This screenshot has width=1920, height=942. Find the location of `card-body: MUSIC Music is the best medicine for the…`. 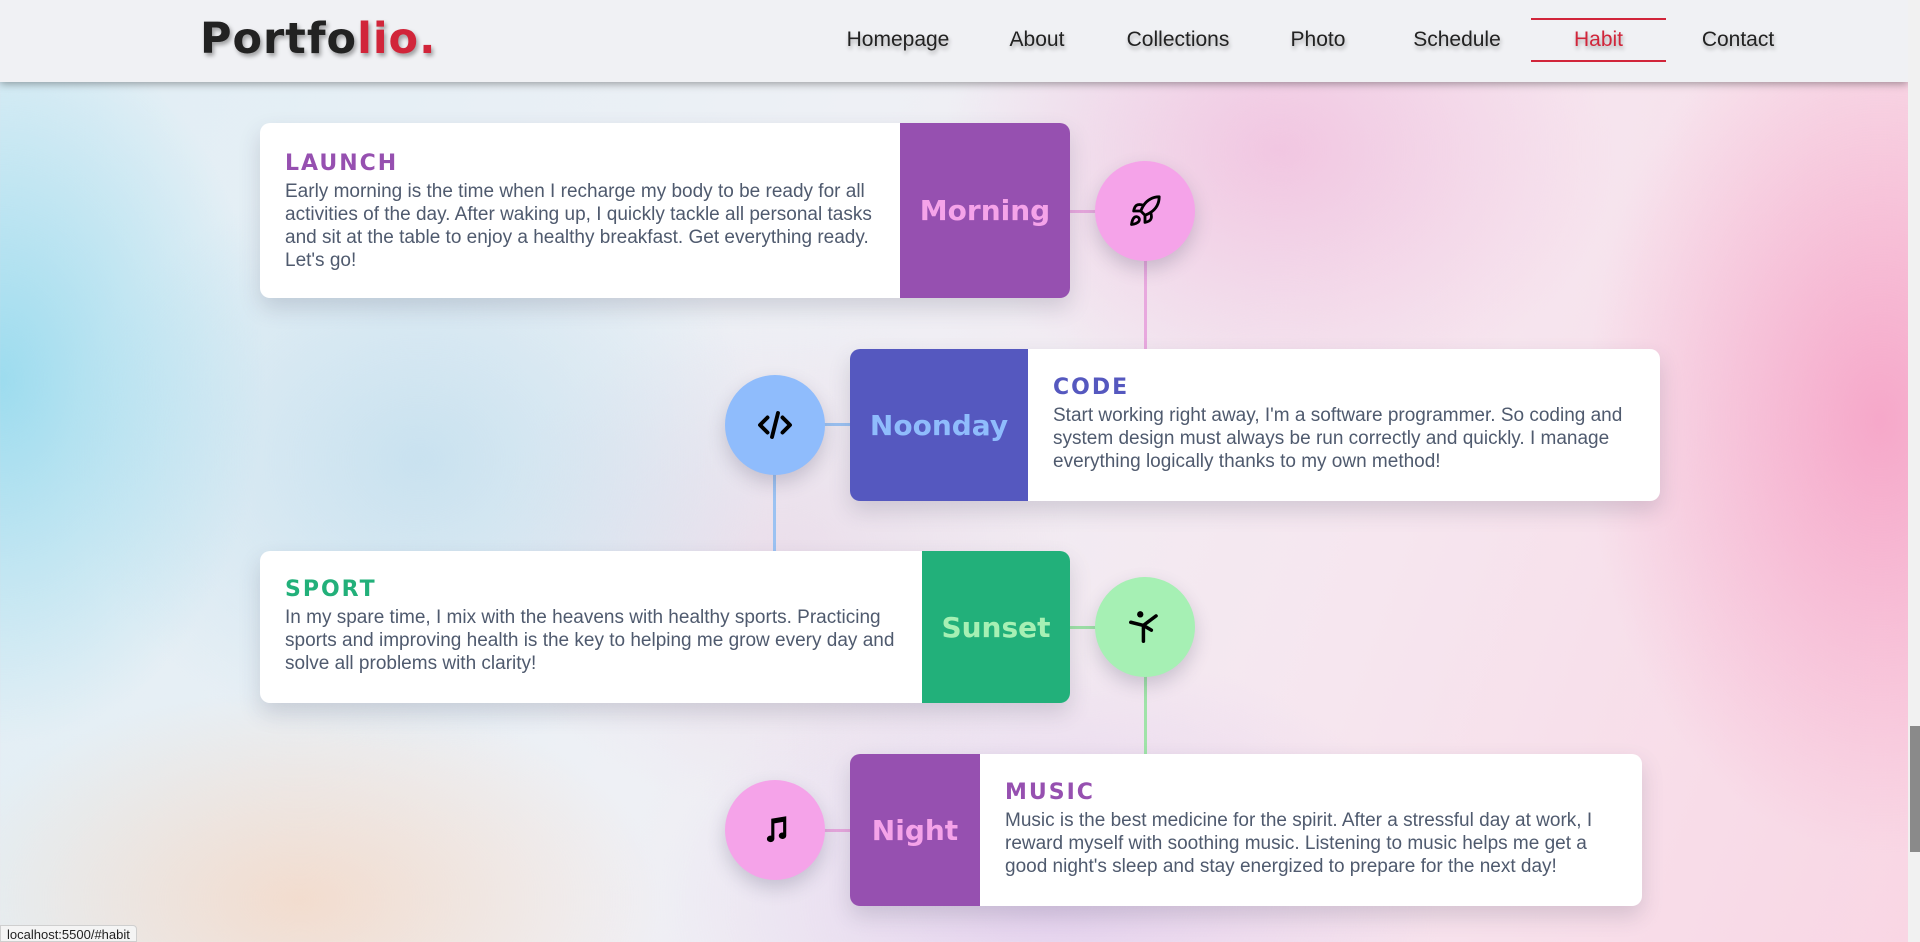

card-body: MUSIC Music is the best medicine for the… is located at coordinates (1311, 830).